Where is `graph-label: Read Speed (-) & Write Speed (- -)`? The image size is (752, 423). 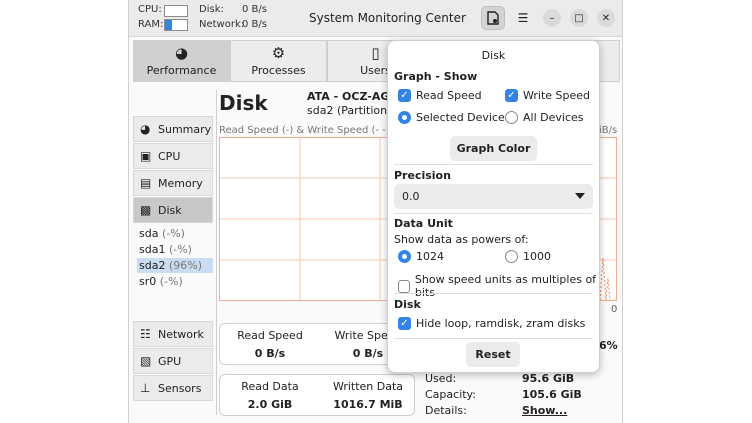 graph-label: Read Speed (-) & Write Speed (- -) is located at coordinates (304, 130).